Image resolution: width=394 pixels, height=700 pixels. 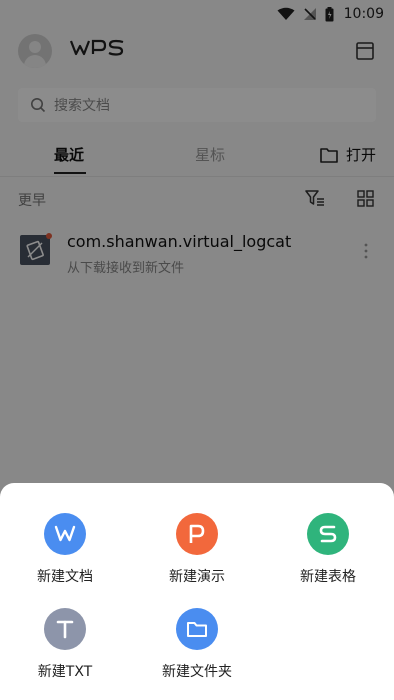 I want to click on new-document-label: 新建文档, so click(x=65, y=577).